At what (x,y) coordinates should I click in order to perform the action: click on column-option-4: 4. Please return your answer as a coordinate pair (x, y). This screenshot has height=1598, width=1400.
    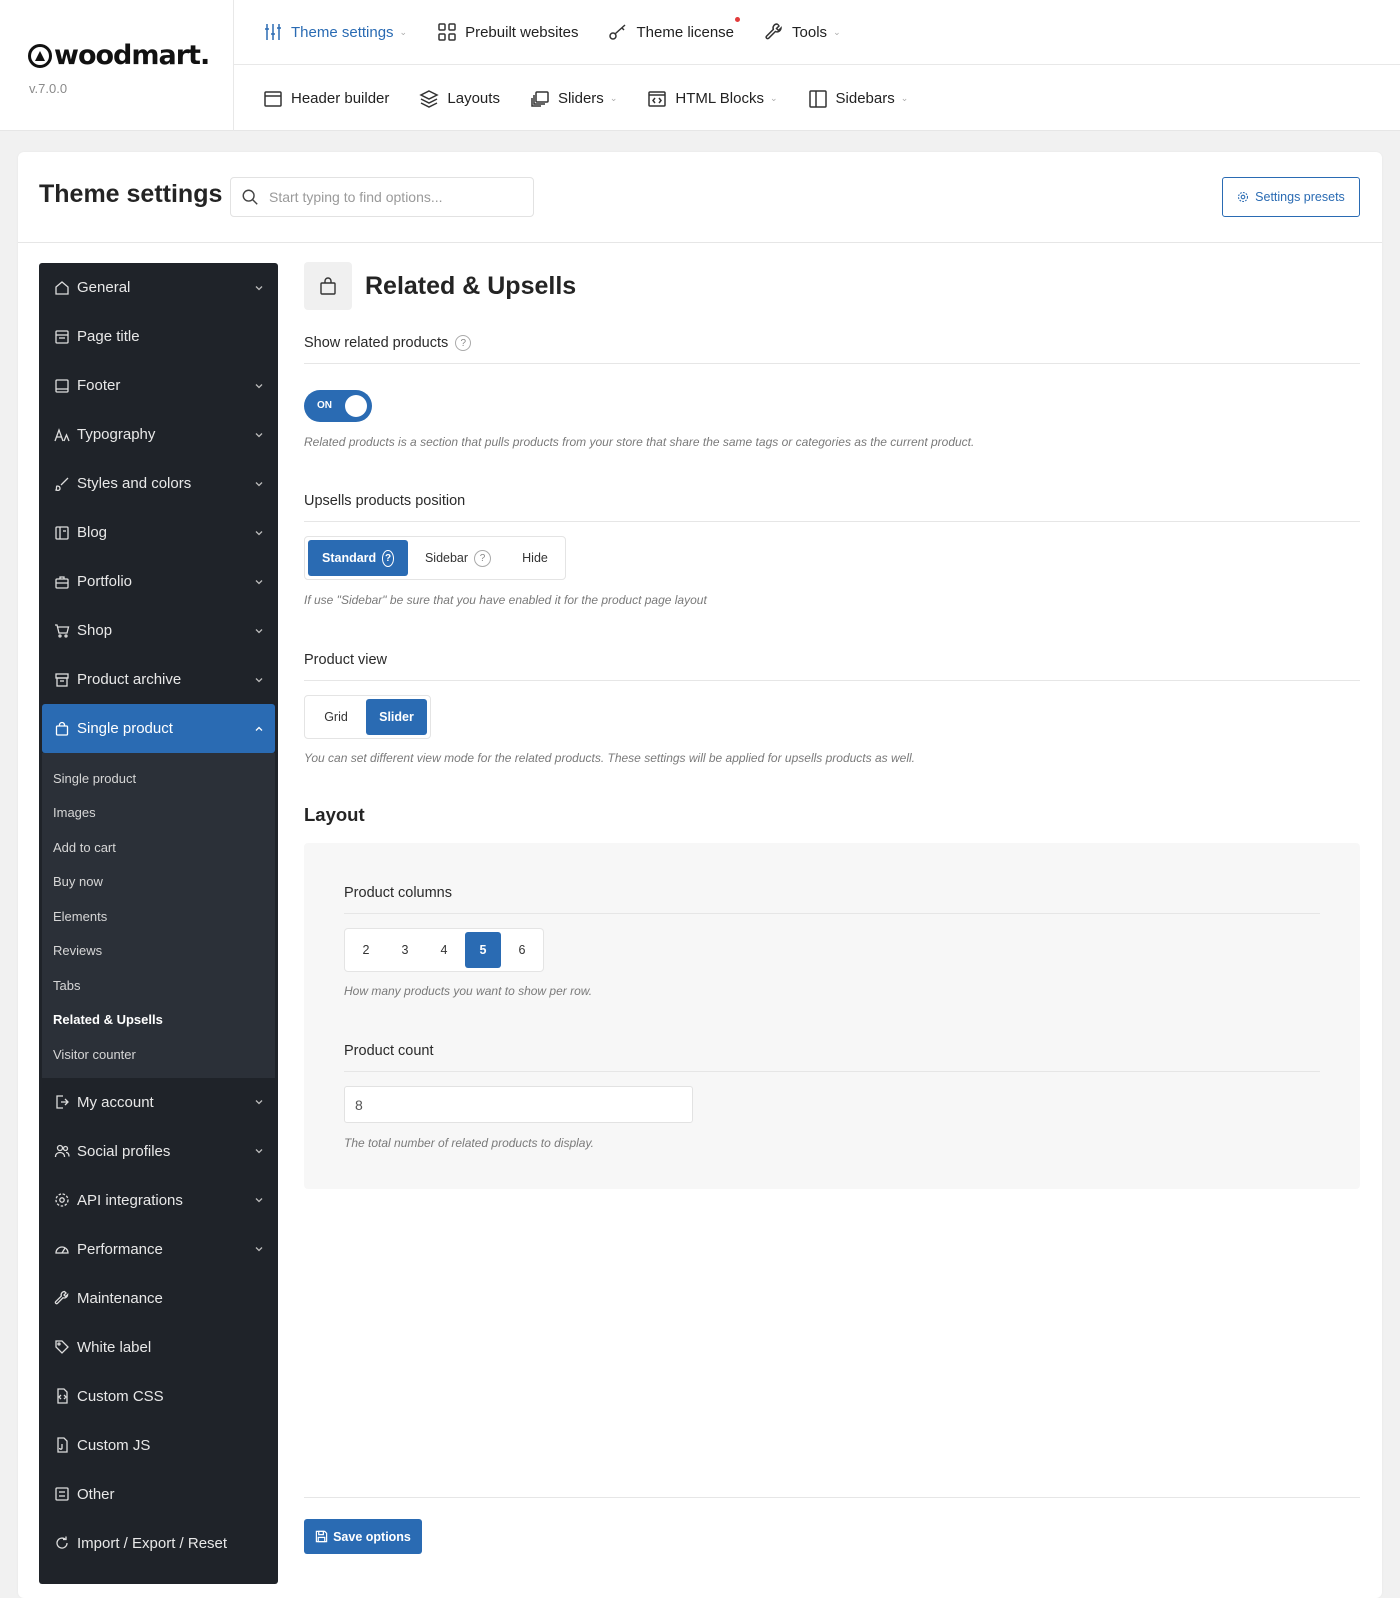
    Looking at the image, I should click on (444, 950).